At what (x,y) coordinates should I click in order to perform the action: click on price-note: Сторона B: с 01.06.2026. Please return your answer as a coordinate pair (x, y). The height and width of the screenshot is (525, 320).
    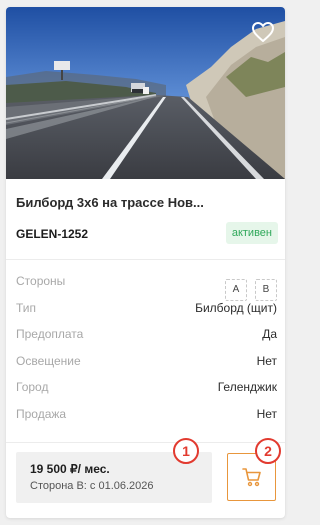
    Looking at the image, I should click on (92, 486).